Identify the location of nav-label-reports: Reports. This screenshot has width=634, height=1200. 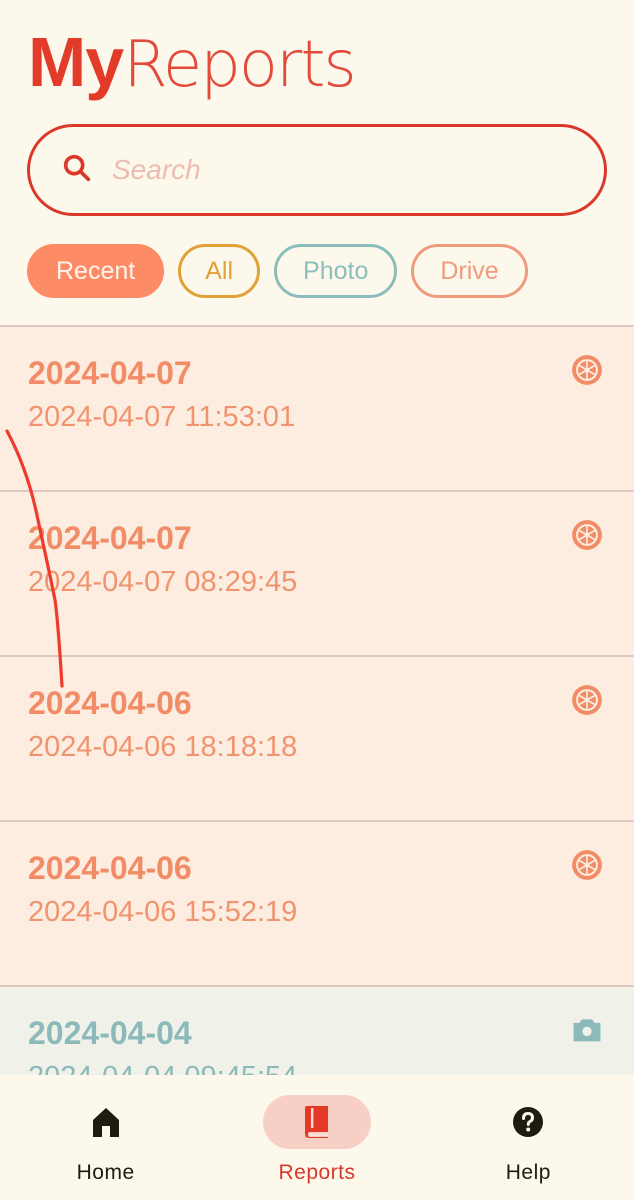
(317, 1172).